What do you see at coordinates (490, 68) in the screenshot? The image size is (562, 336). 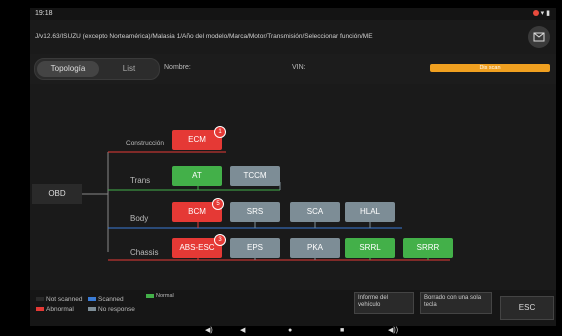 I see `disc-scan-bar: Dis scan` at bounding box center [490, 68].